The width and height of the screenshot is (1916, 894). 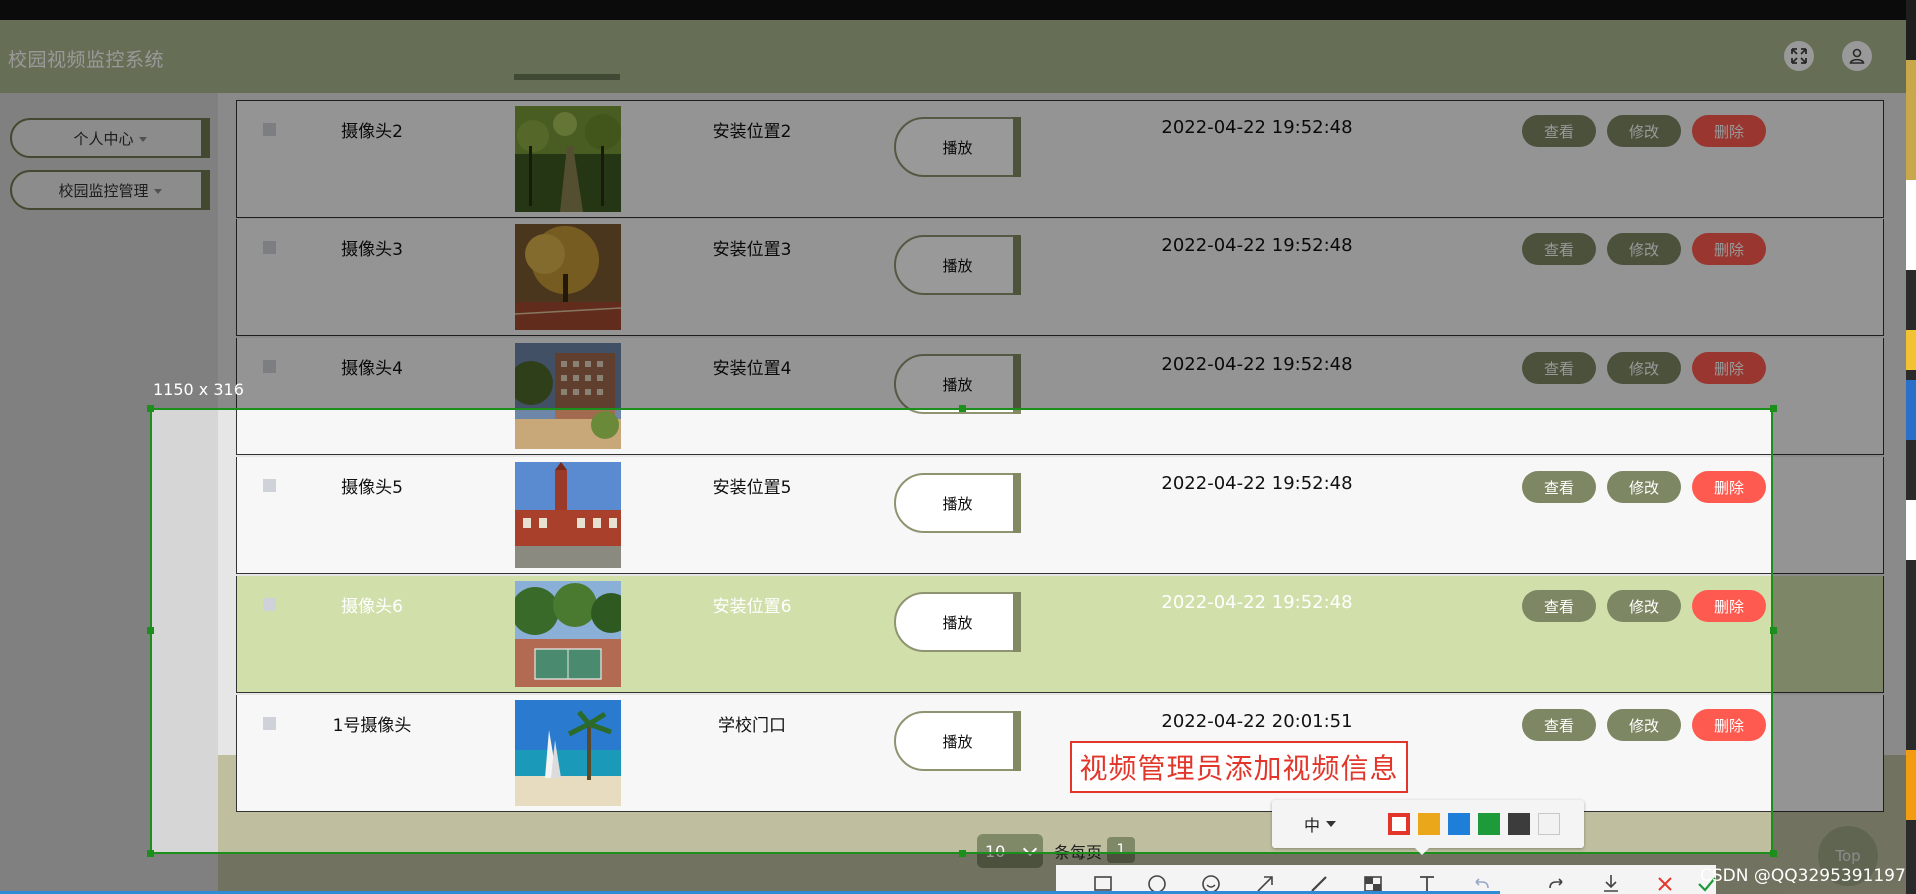 I want to click on screenshot-toolbar, so click(x=1386, y=879).